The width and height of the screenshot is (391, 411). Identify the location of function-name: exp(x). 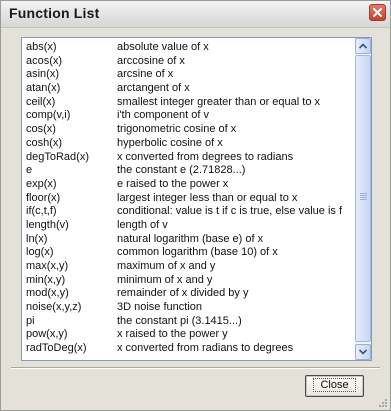
(41, 183).